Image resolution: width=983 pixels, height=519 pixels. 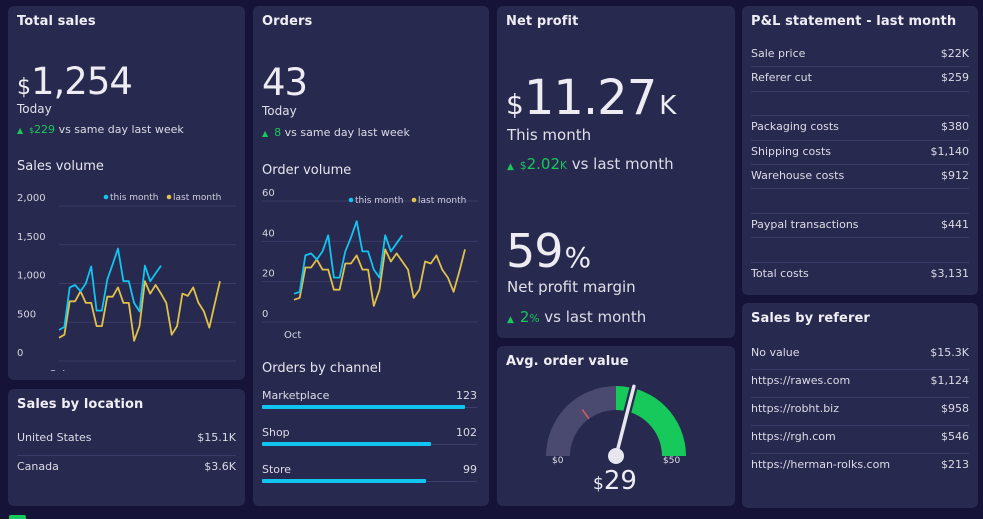 What do you see at coordinates (126, 466) in the screenshot?
I see `table-row: Canada $3.6K` at bounding box center [126, 466].